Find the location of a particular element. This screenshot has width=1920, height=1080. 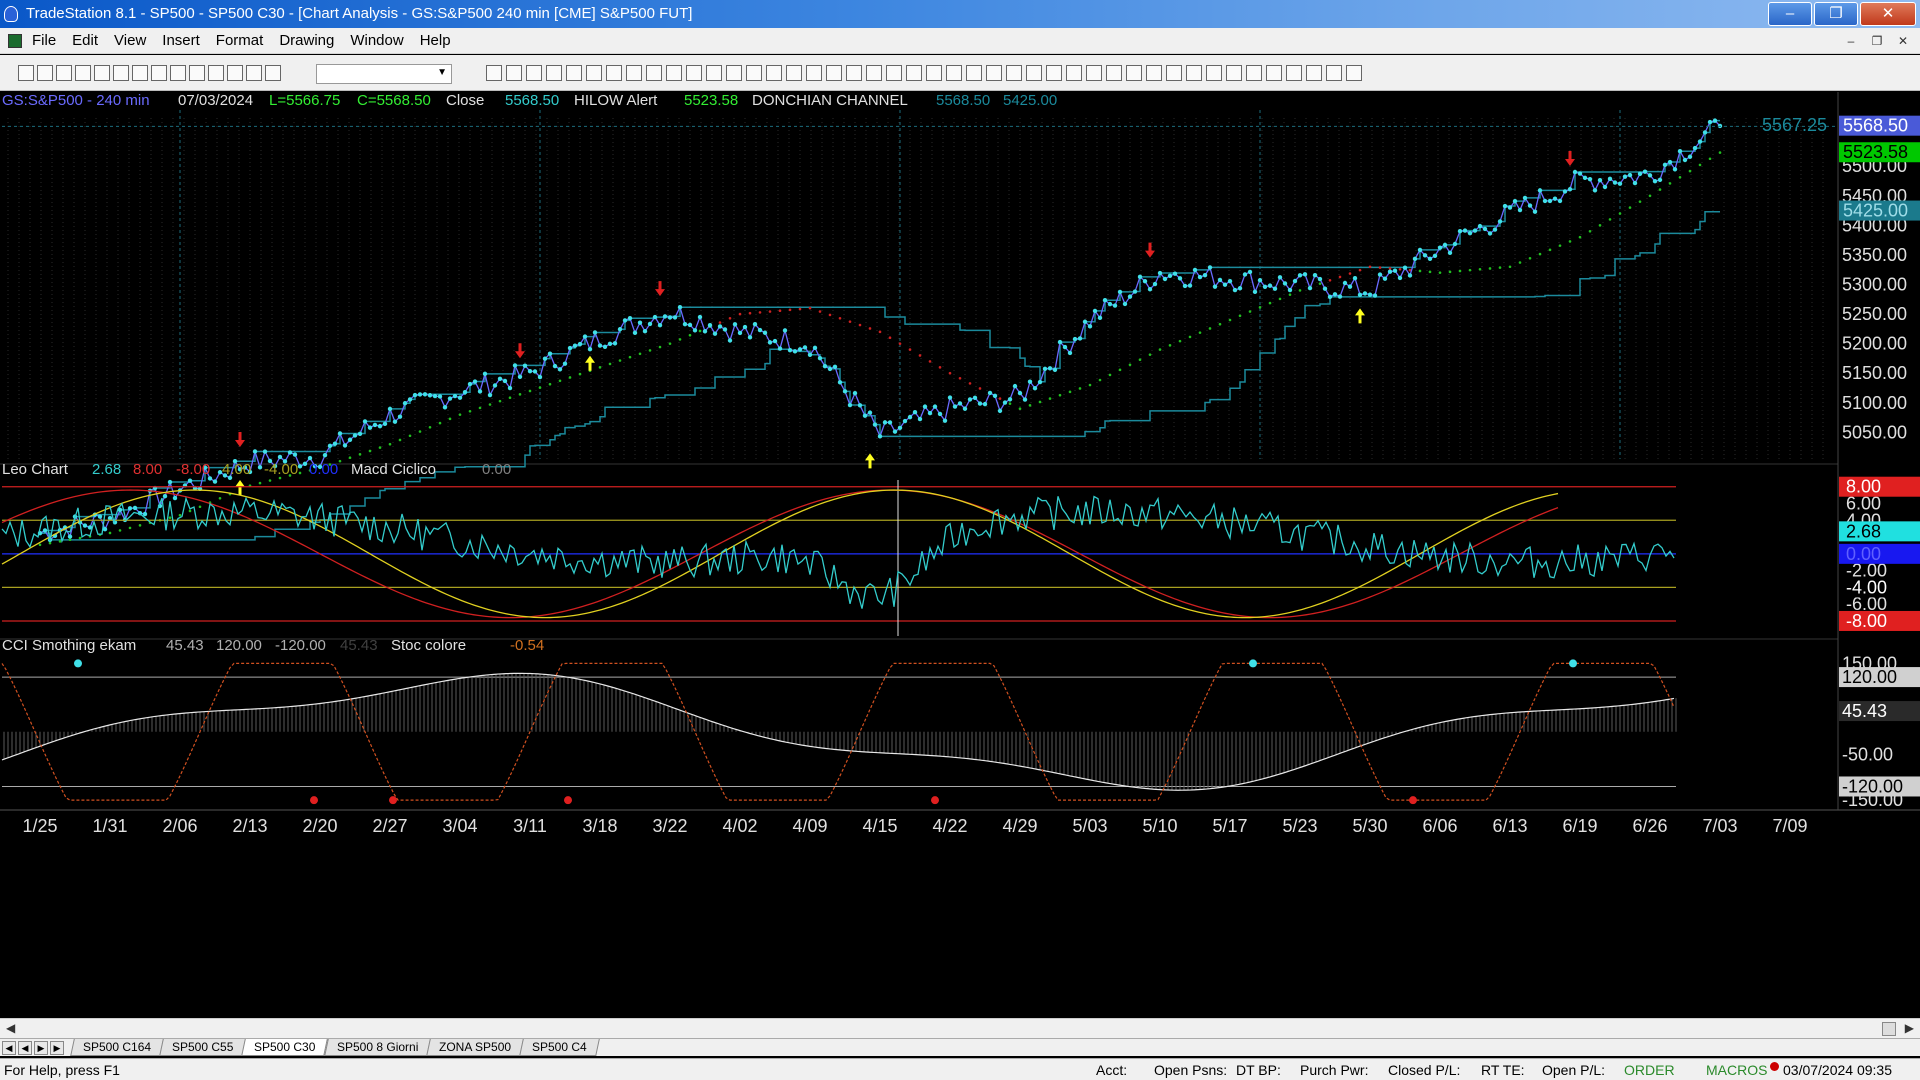

toolbar-tool-39-icon is located at coordinates (994, 73).